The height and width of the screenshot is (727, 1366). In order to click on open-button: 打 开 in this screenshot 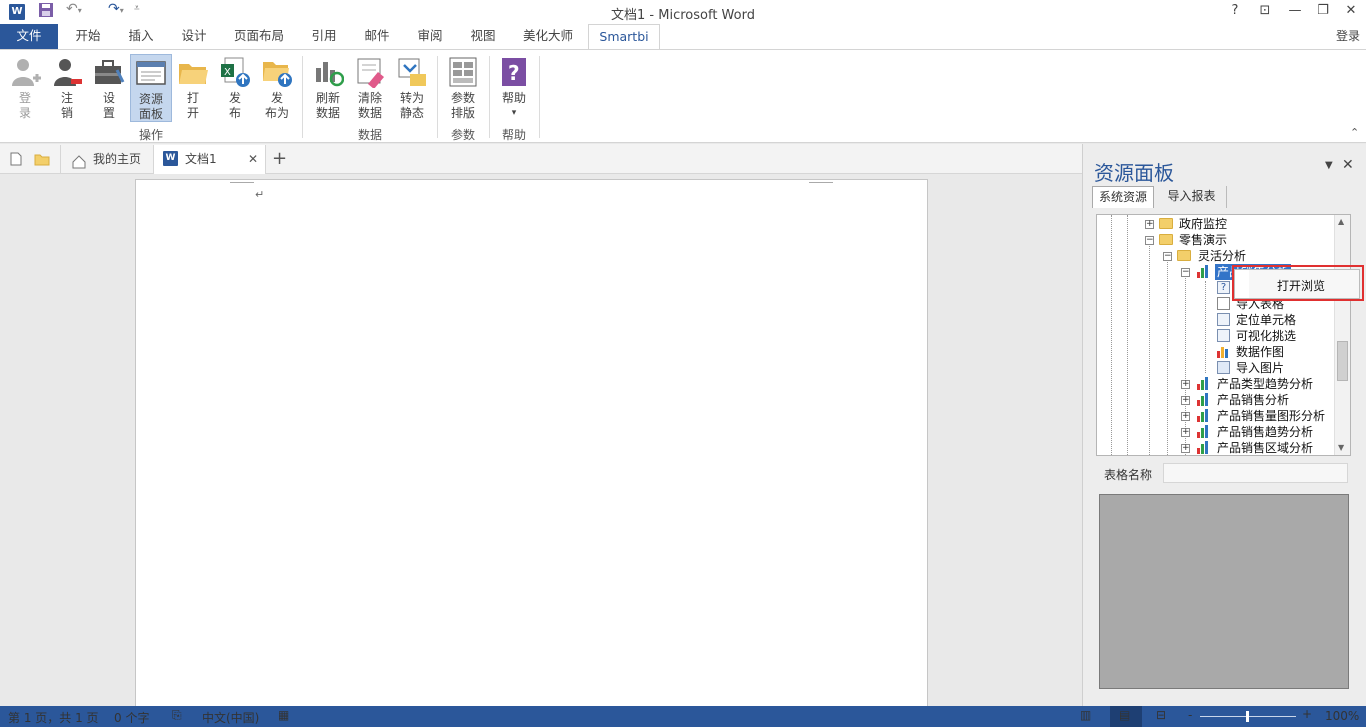, I will do `click(193, 88)`.